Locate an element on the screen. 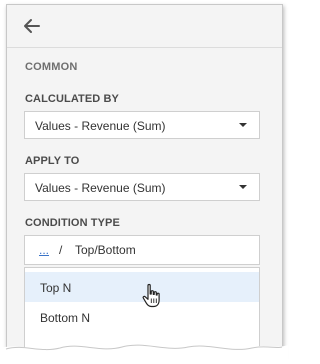 The image size is (320, 364). apply-to-select: Values - Revenue (Sum) is located at coordinates (142, 187).